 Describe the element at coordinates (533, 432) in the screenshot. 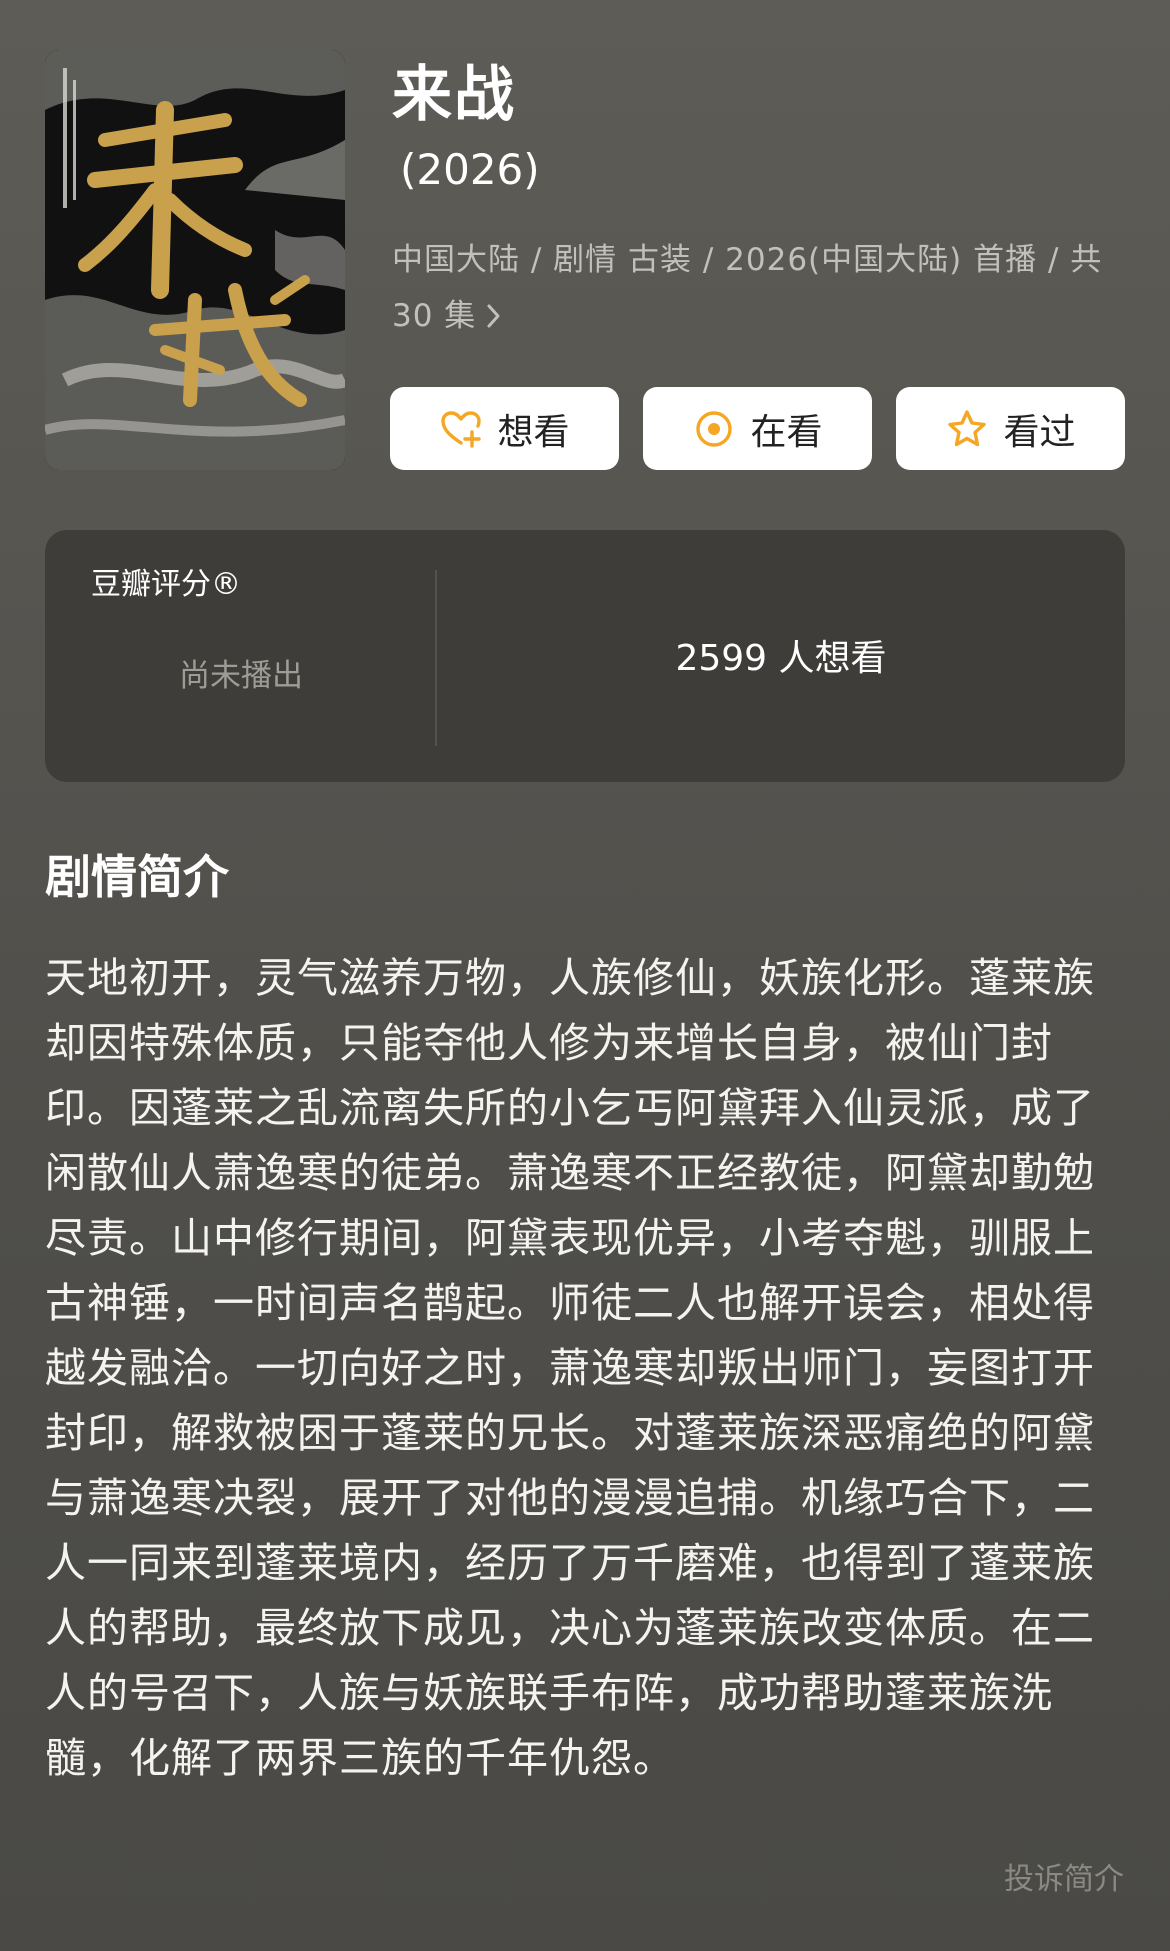

I see `want-to-watch-label: 想看` at that location.